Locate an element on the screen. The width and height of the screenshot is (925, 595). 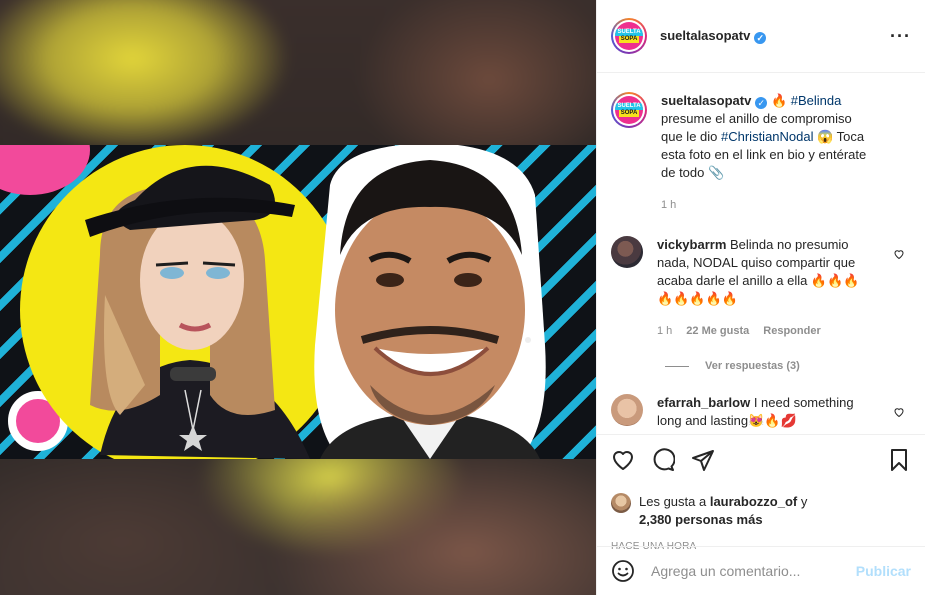
caption-meta: 1 h is located at coordinates (768, 205).